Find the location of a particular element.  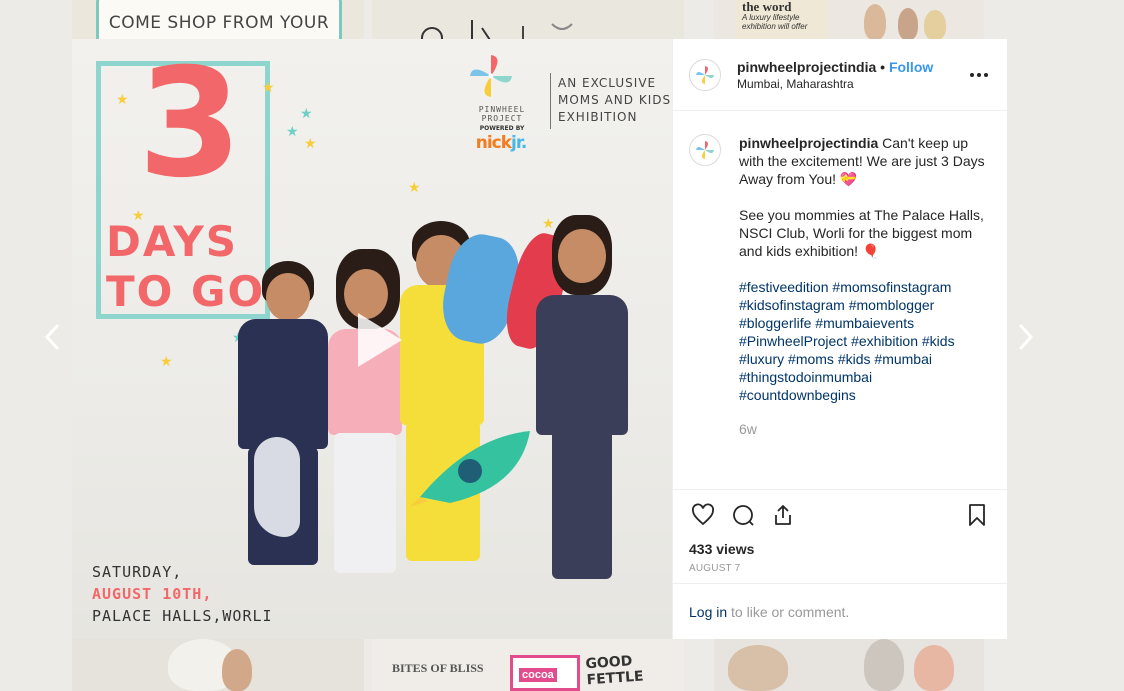

event-date: AUGUST 10TH, is located at coordinates (152, 594).